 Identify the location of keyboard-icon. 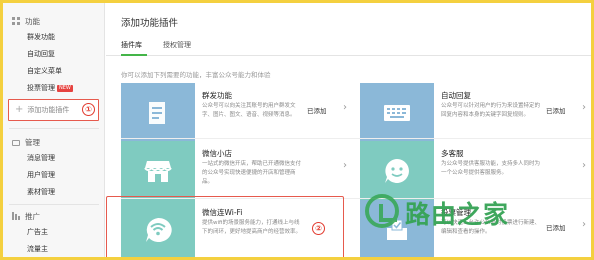
(397, 113).